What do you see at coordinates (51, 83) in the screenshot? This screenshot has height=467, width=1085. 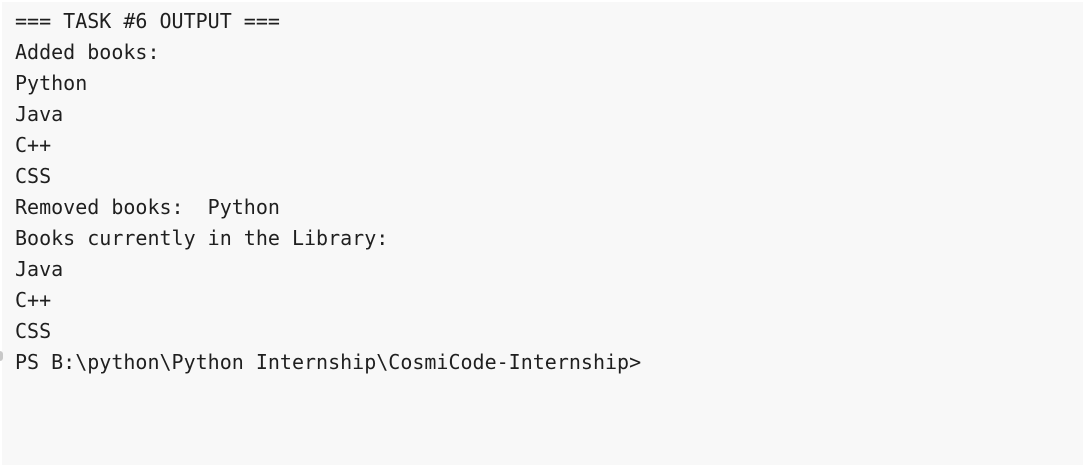 I see `output-line: Python` at bounding box center [51, 83].